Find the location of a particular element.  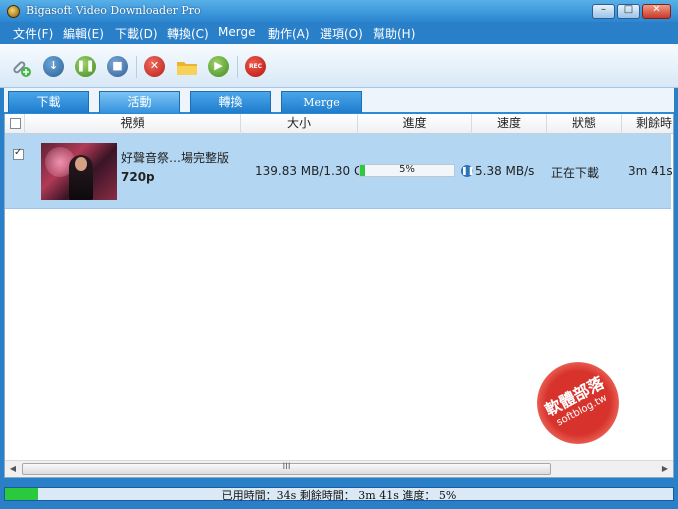

window-title: Bigasoft Video Downloader Pro is located at coordinates (113, 10).